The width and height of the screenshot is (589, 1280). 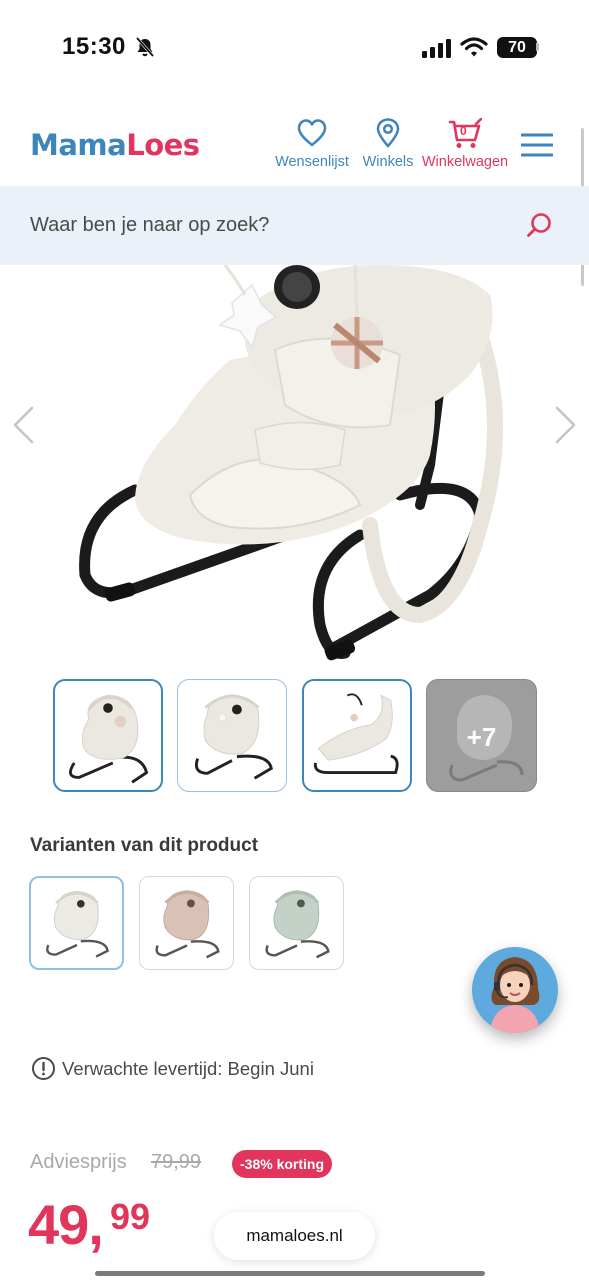 I want to click on cart-count-badge: 0, so click(x=463, y=131).